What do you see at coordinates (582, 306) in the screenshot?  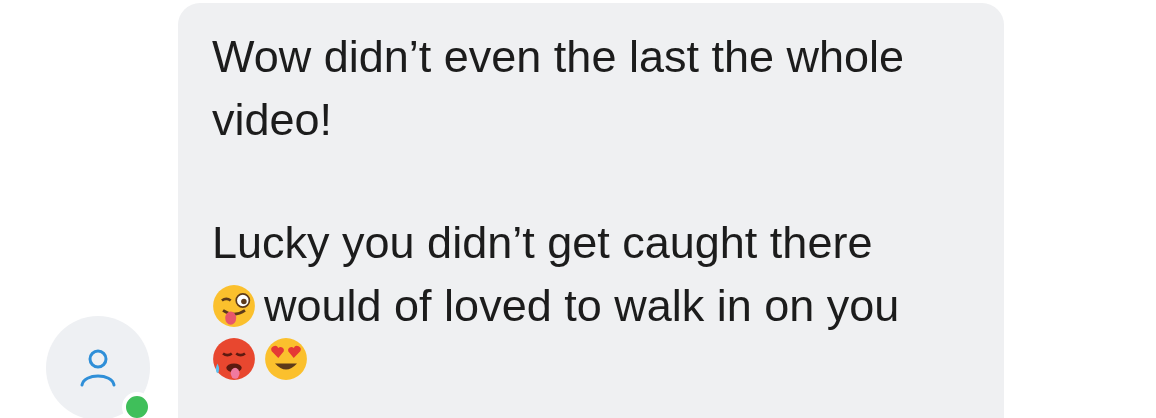 I see `message-text: would of loved to walk in on you` at bounding box center [582, 306].